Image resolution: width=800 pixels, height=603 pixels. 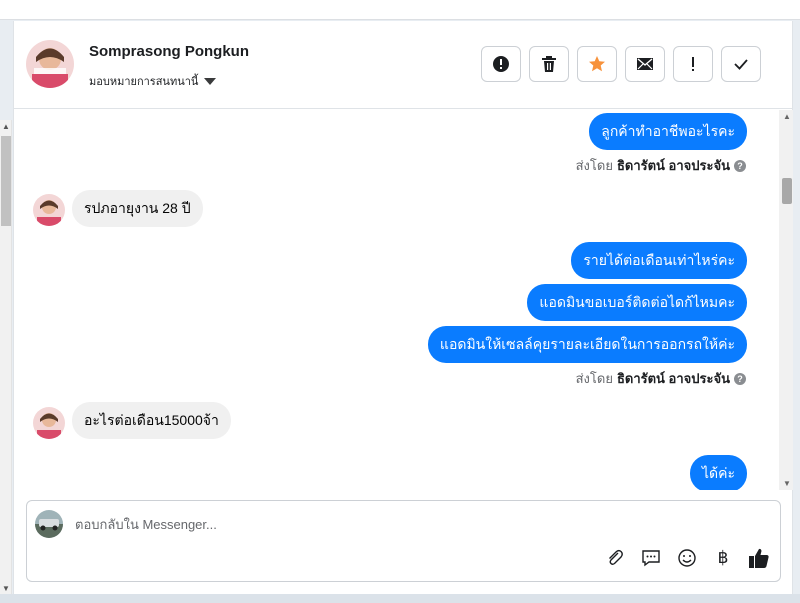 I want to click on star-icon, so click(x=597, y=64).